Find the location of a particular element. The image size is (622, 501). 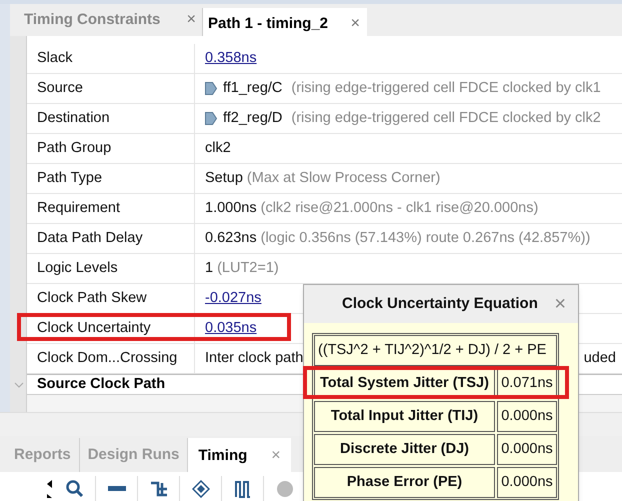

search-icon is located at coordinates (74, 488).